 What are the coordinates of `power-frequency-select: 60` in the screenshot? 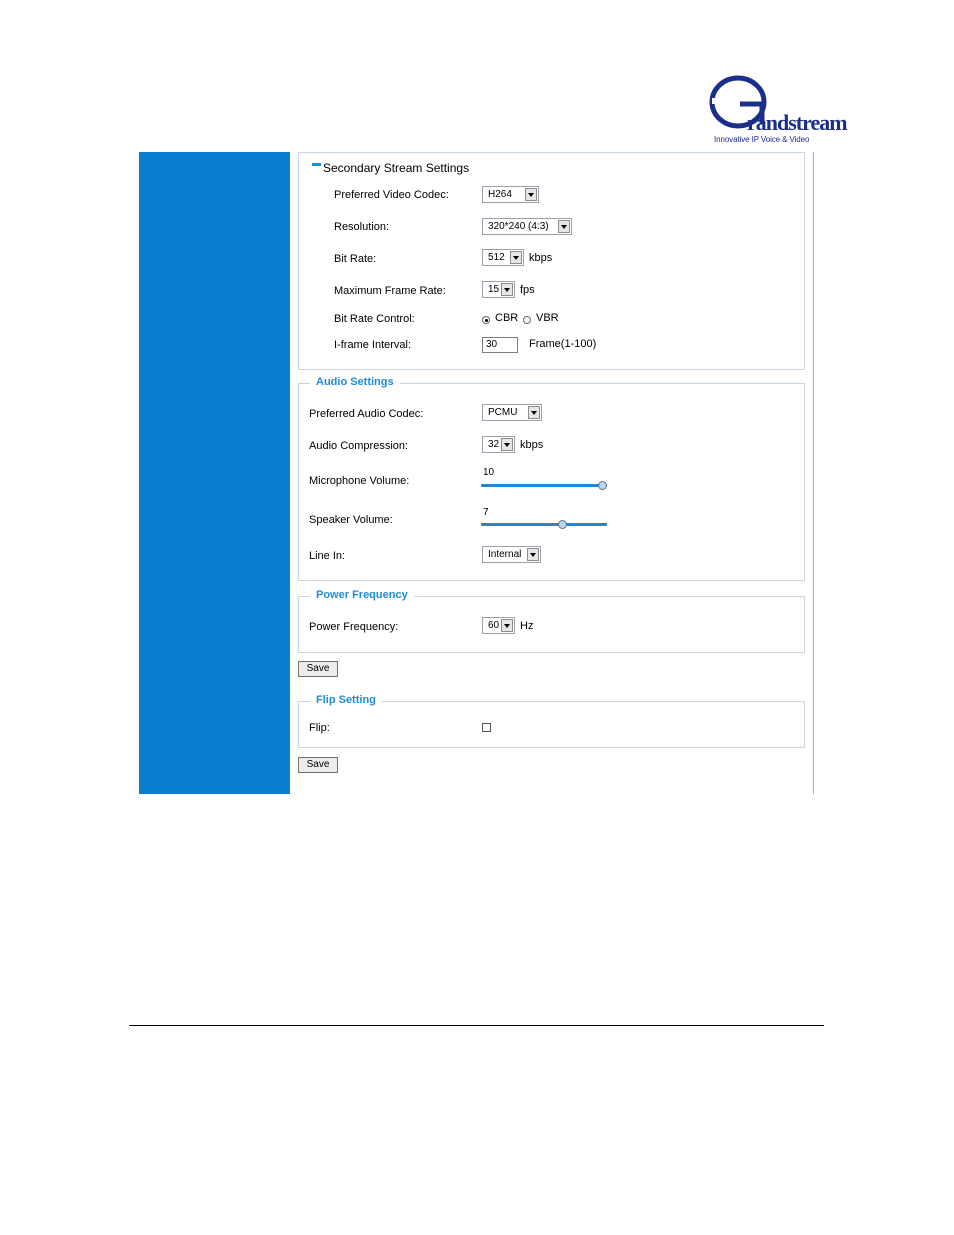 It's located at (498, 625).